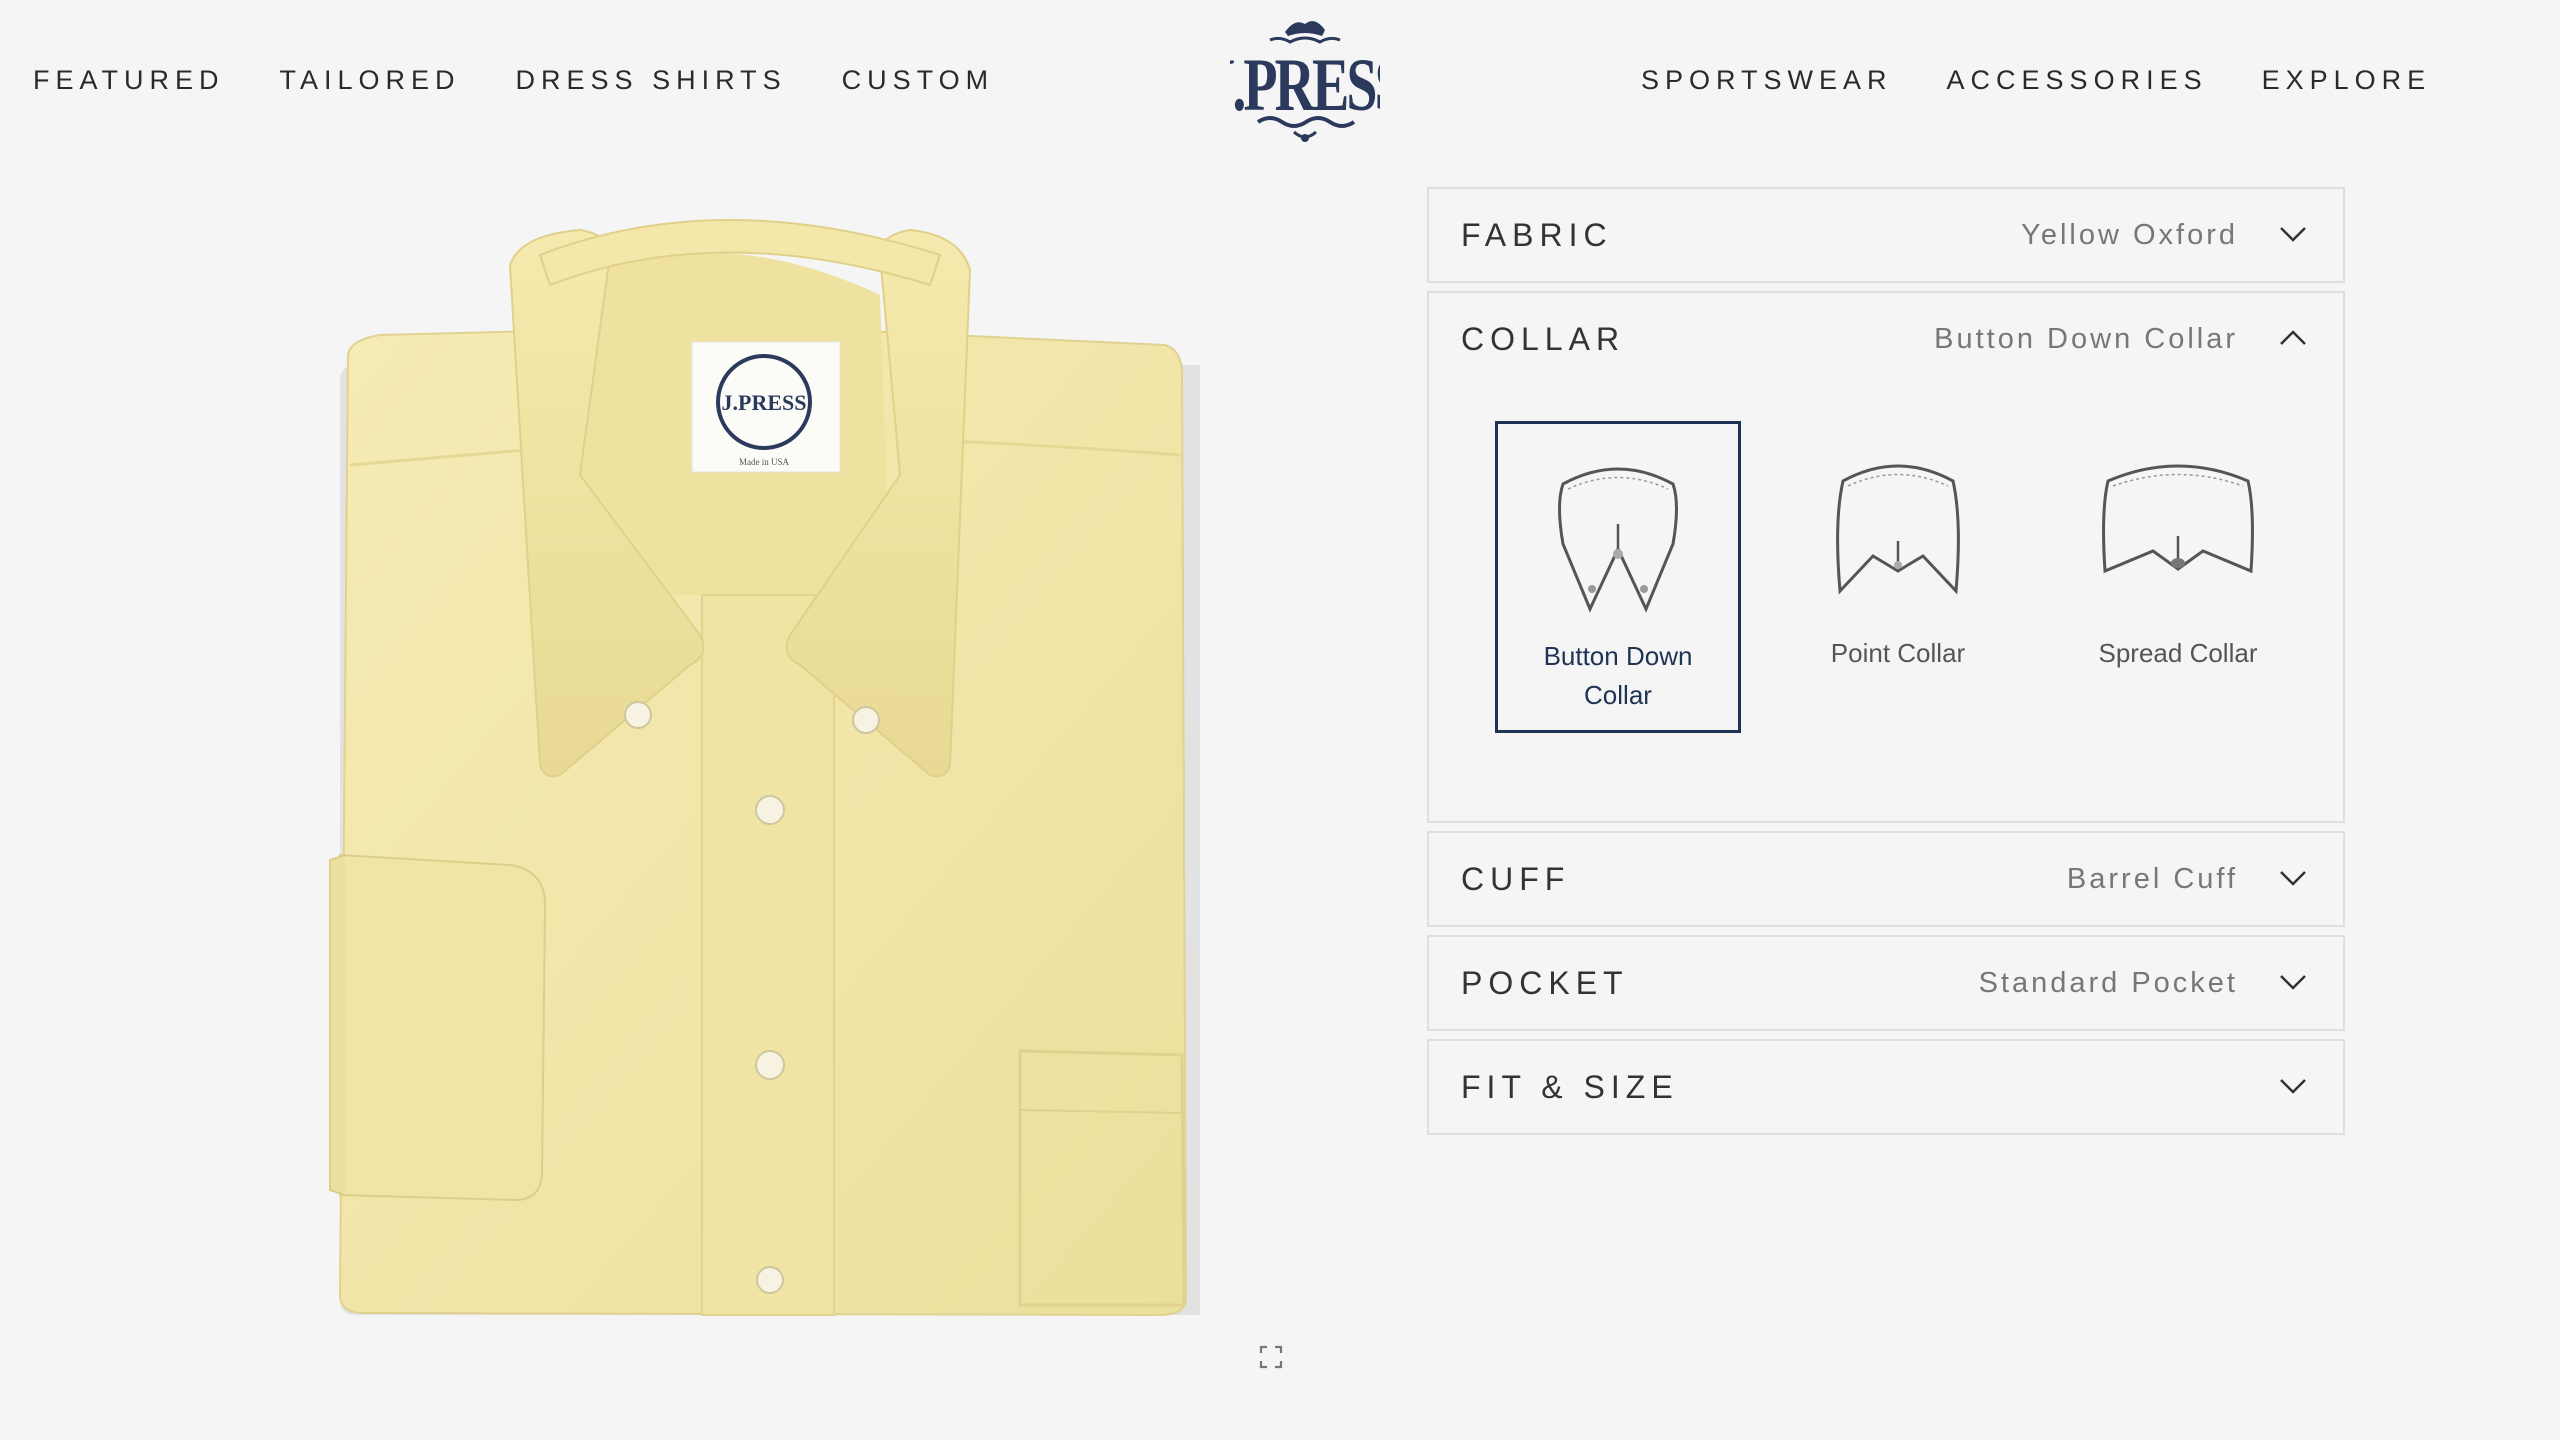 This screenshot has height=1440, width=2560. What do you see at coordinates (1570, 1086) in the screenshot?
I see `fit-size-title: FIT & SIZE` at bounding box center [1570, 1086].